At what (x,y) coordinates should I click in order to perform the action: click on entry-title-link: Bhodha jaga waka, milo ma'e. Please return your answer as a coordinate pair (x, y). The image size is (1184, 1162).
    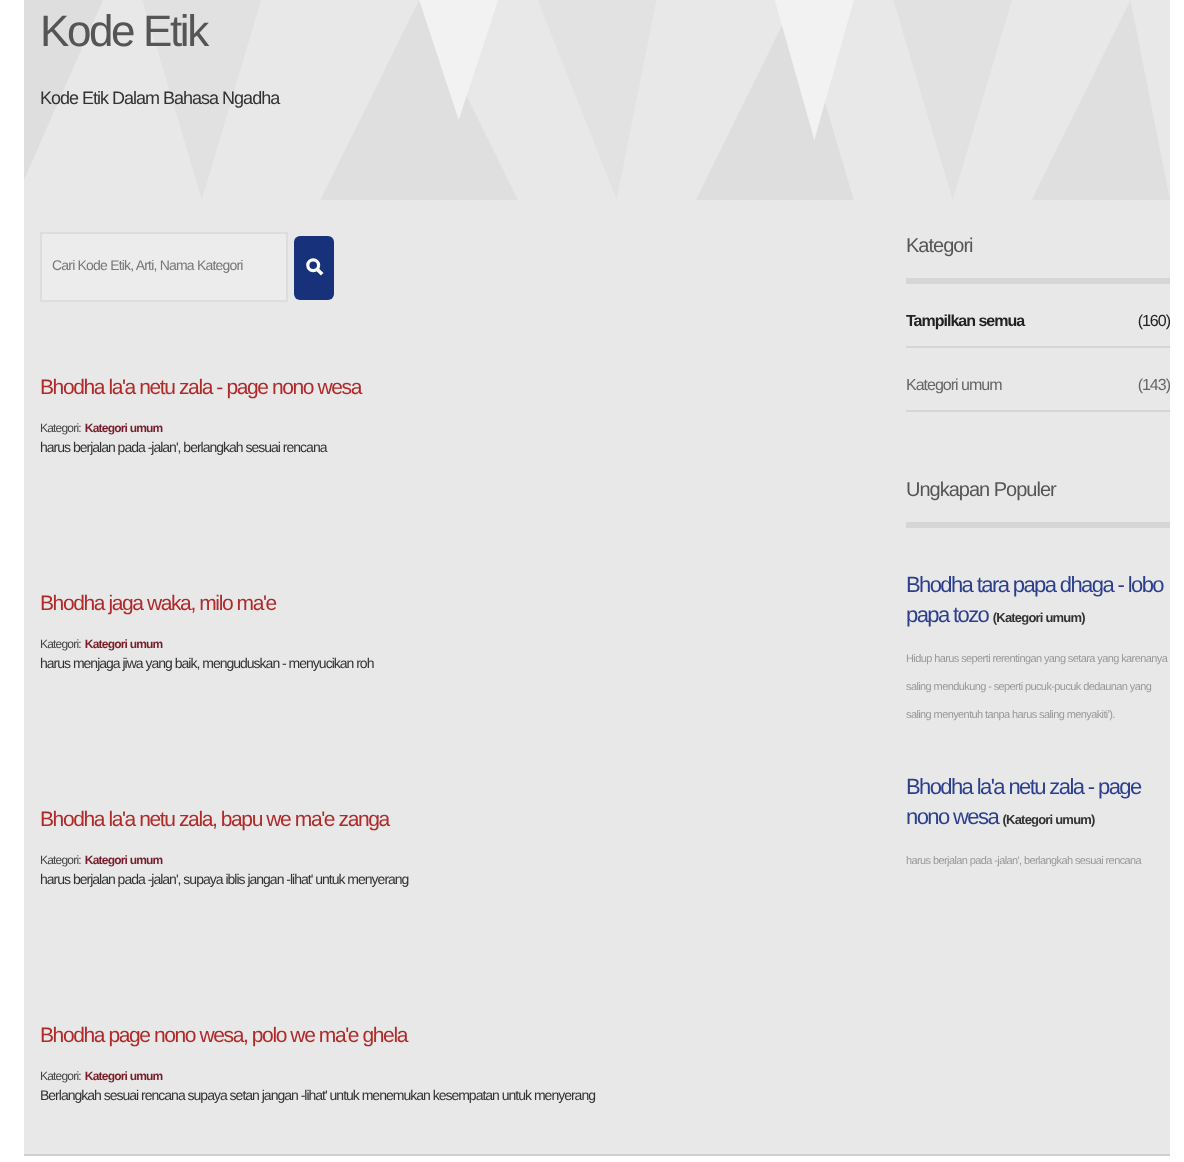
    Looking at the image, I should click on (158, 604).